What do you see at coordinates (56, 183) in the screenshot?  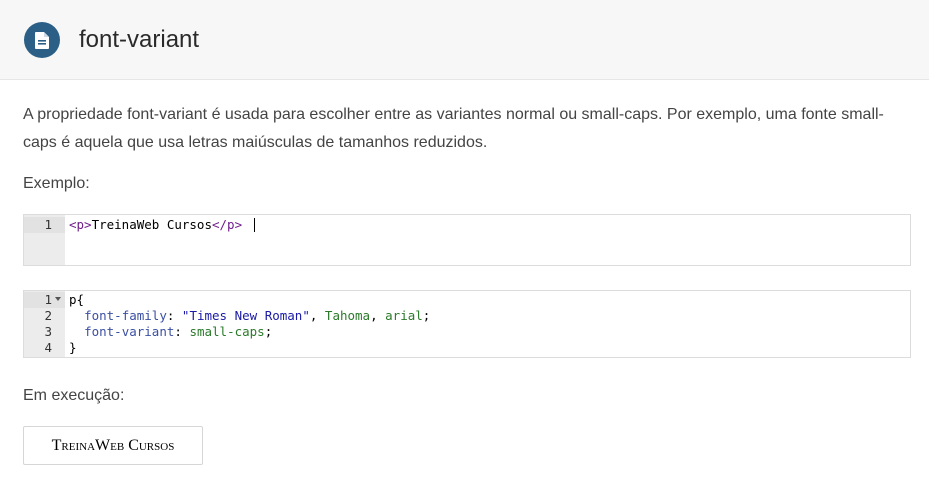 I see `example-label: Exemplo:` at bounding box center [56, 183].